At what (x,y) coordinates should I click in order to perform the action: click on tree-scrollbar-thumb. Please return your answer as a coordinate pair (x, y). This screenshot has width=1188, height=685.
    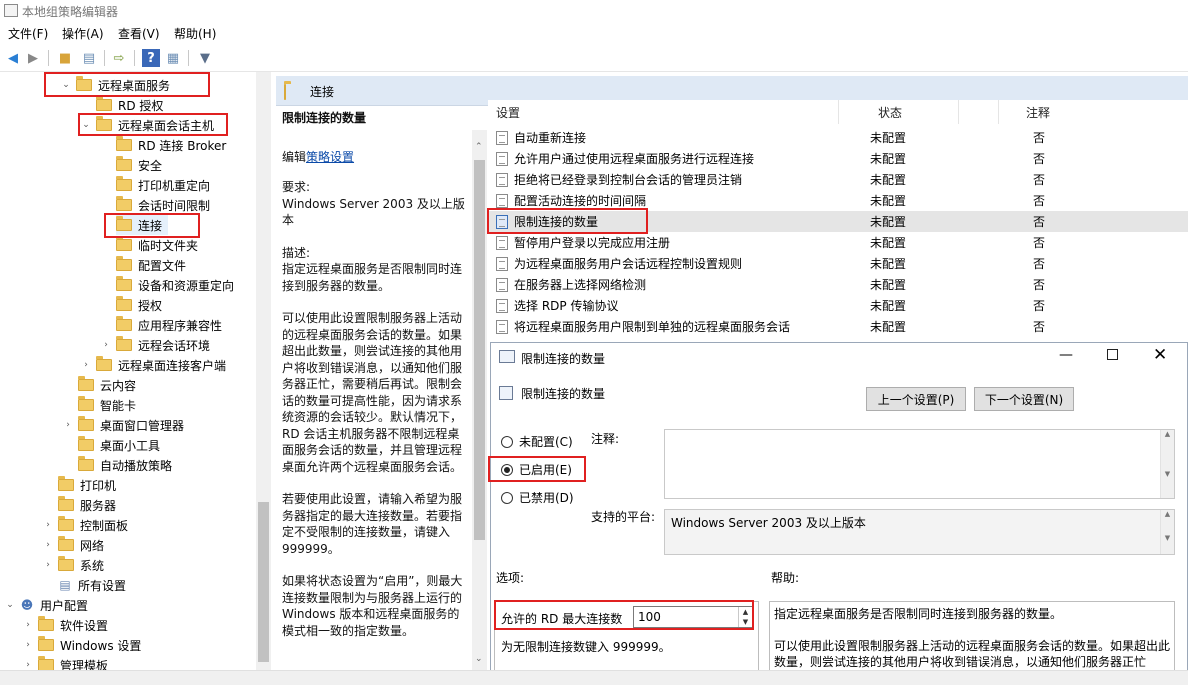
    Looking at the image, I should click on (263, 582).